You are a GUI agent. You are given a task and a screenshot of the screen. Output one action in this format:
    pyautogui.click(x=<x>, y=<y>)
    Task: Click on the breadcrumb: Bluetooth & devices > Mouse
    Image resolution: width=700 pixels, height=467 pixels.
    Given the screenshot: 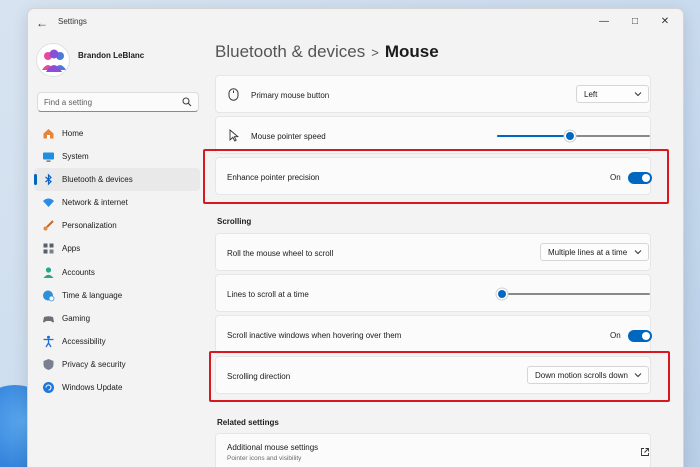 What is the action you would take?
    pyautogui.click(x=327, y=52)
    